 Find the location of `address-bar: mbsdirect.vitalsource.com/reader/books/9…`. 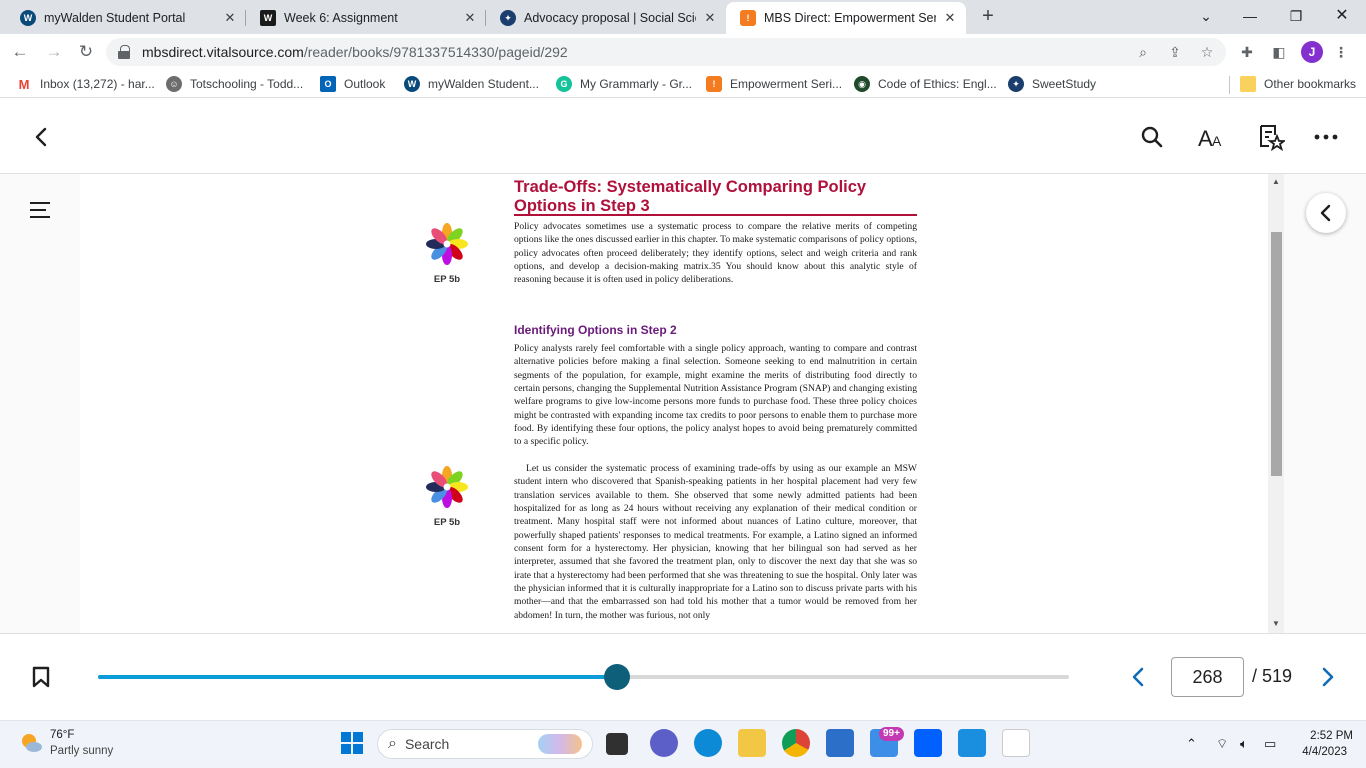

address-bar: mbsdirect.vitalsource.com/reader/books/9… is located at coordinates (666, 52).